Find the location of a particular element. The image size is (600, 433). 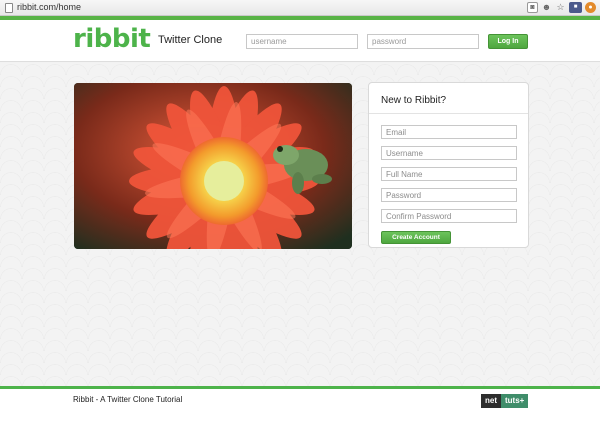

password-field is located at coordinates (449, 195).